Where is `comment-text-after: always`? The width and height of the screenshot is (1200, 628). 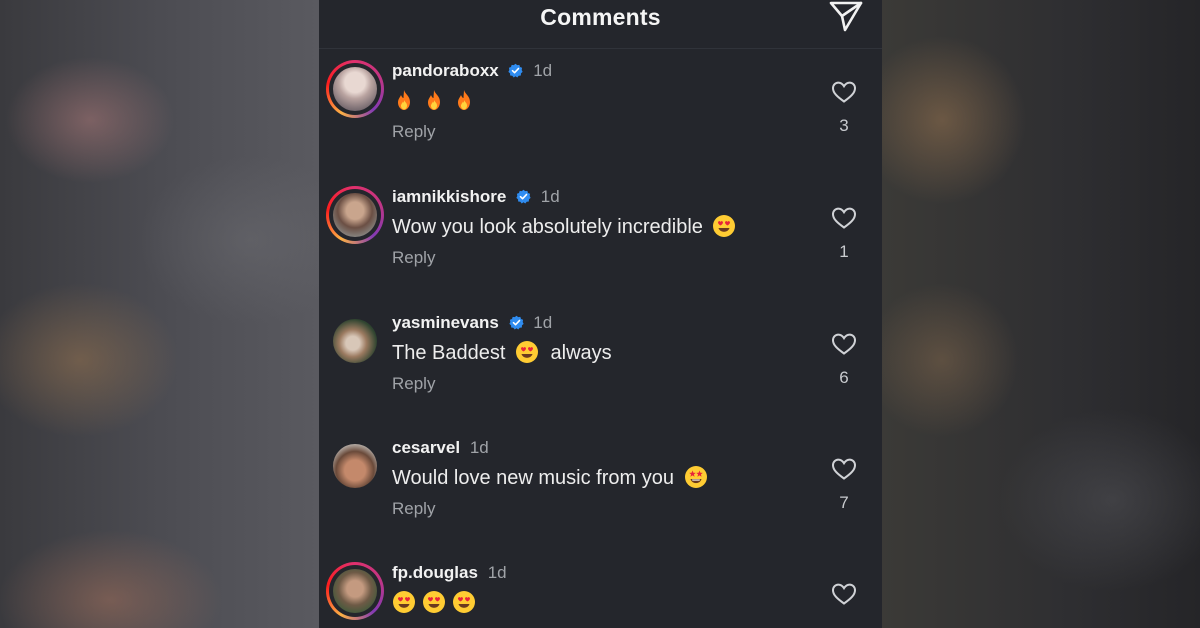 comment-text-after: always is located at coordinates (581, 353).